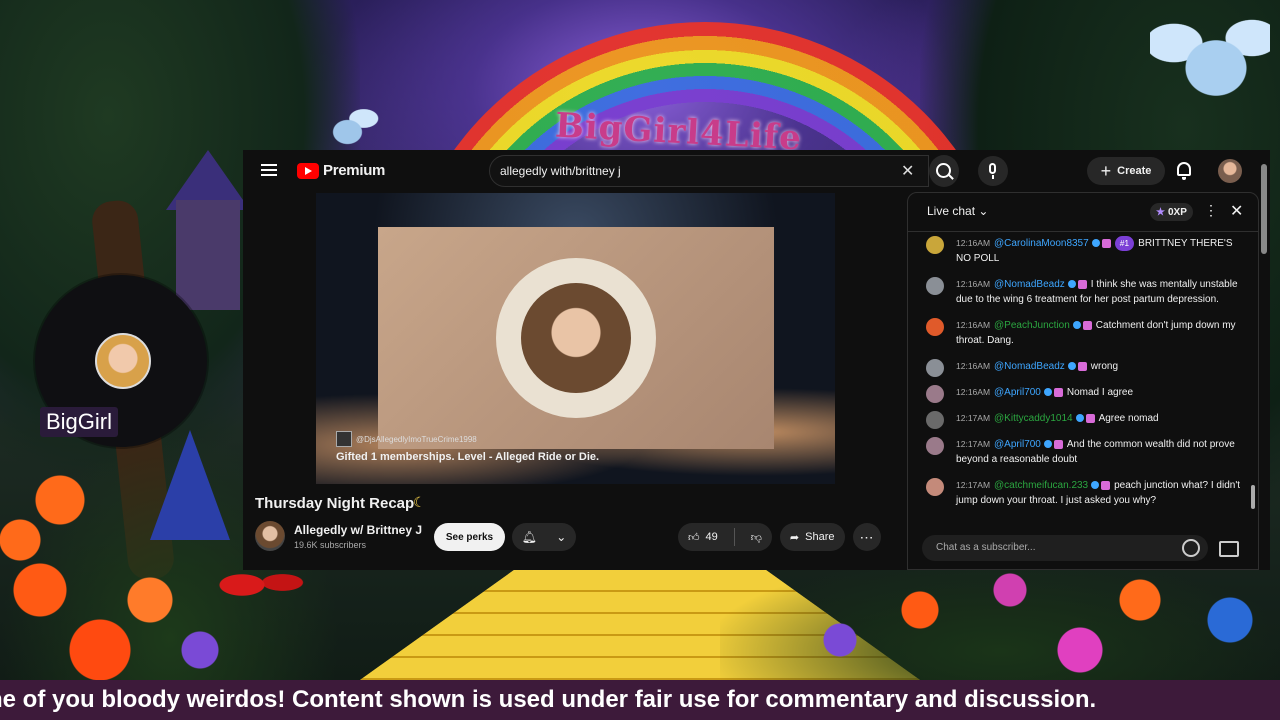  I want to click on chat-author: @Kittycaddy1014, so click(1033, 418).